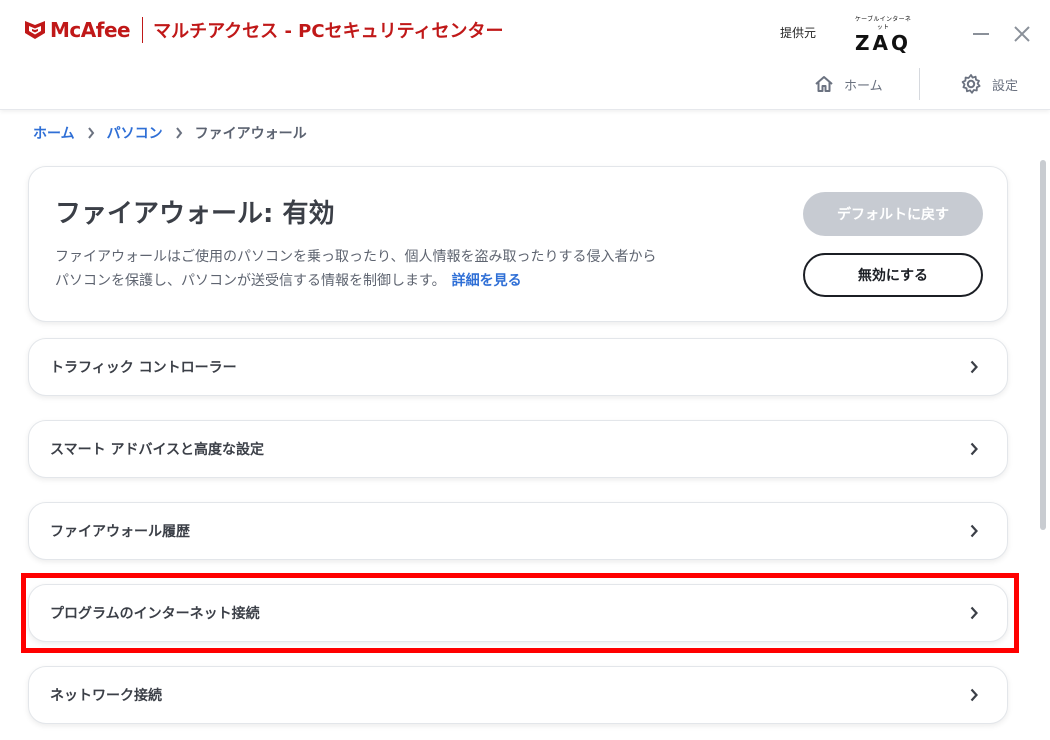  I want to click on row-firewall-history: ファイアウォール履歴, so click(518, 531).